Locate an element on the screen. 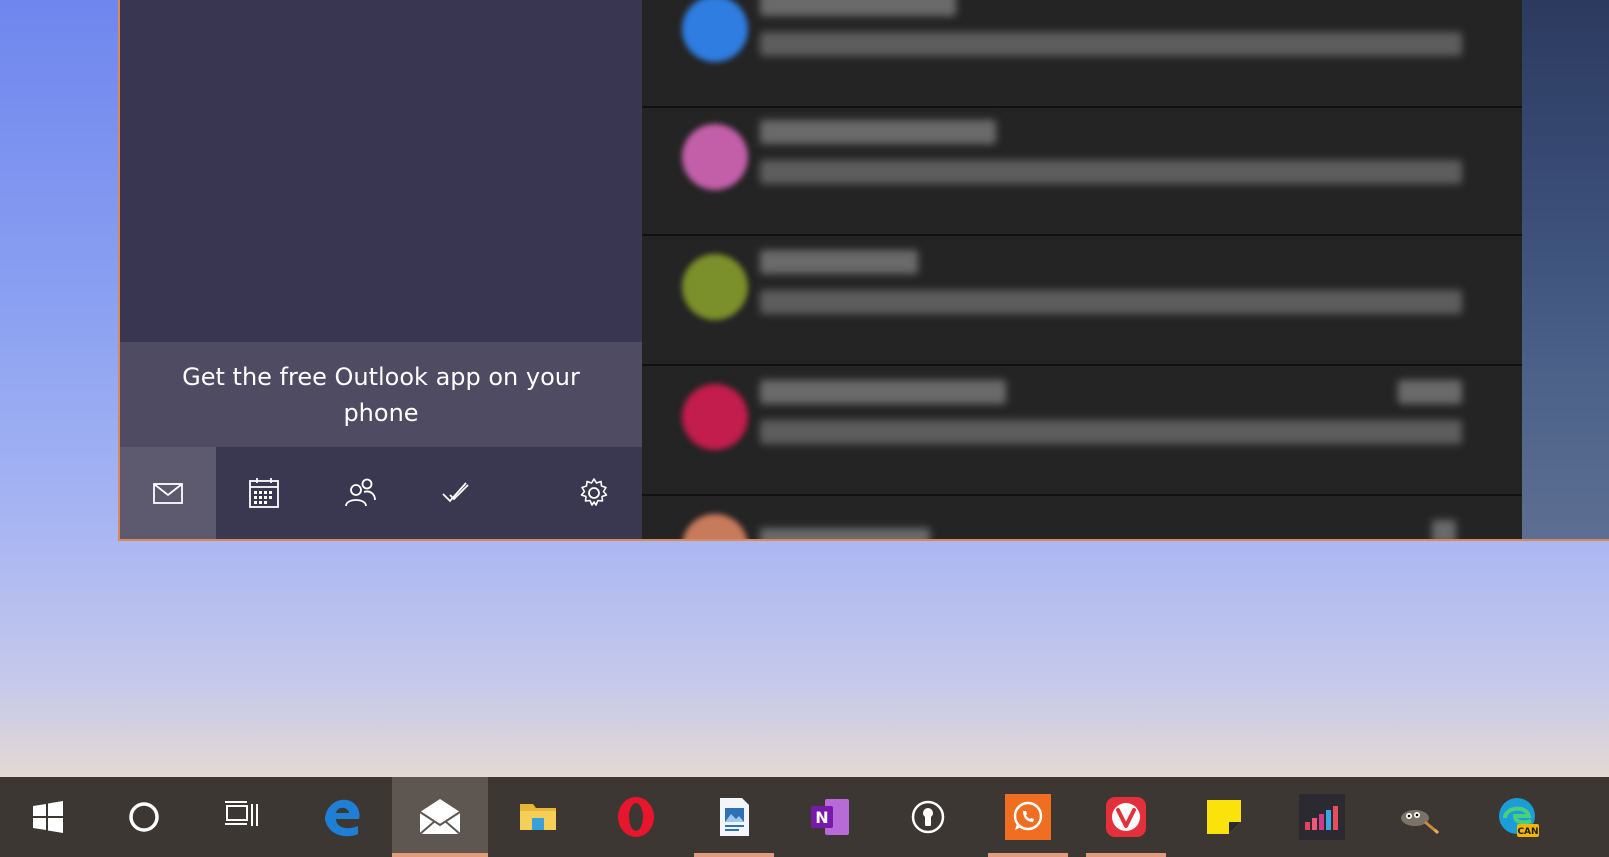  taskbar-edge is located at coordinates (342, 817).